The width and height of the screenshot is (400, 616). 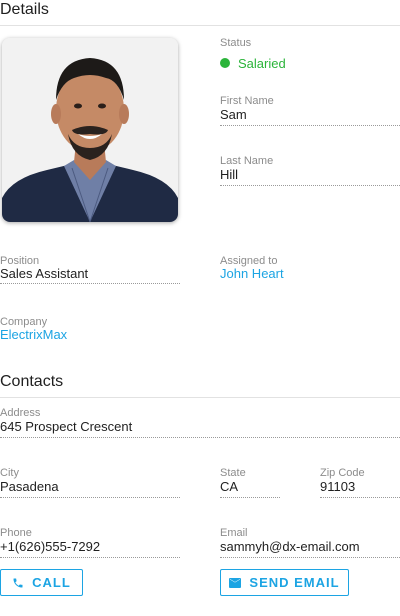 I want to click on state-underline, so click(x=250, y=497).